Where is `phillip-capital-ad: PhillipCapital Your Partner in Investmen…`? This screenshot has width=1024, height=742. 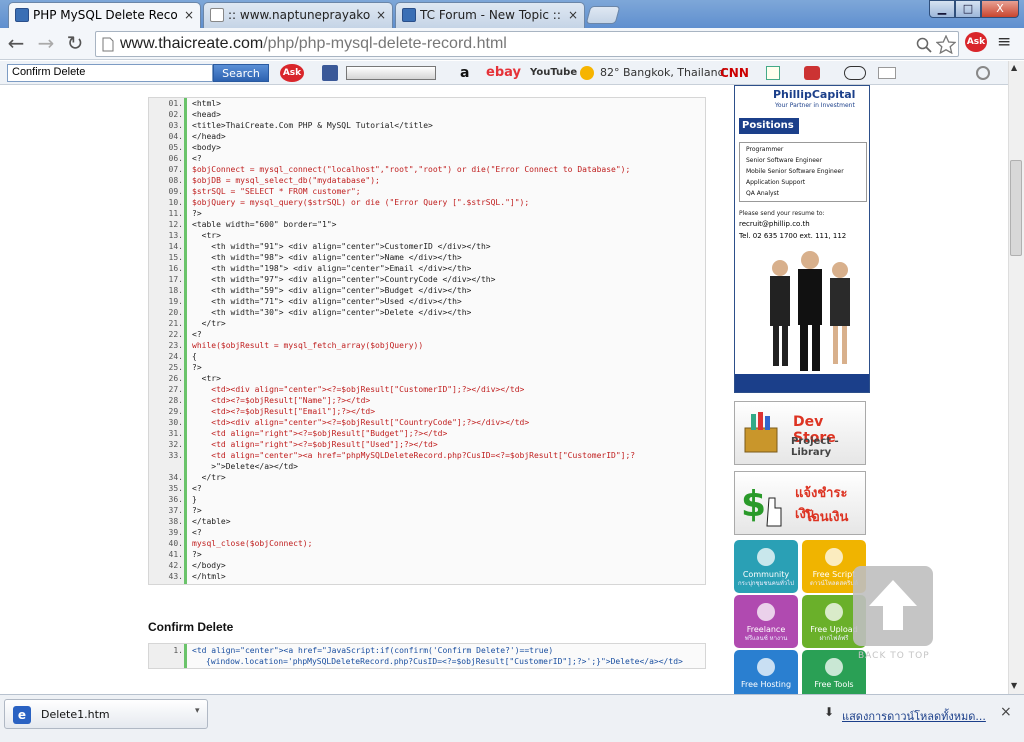
phillip-capital-ad: PhillipCapital Your Partner in Investmen… is located at coordinates (802, 239).